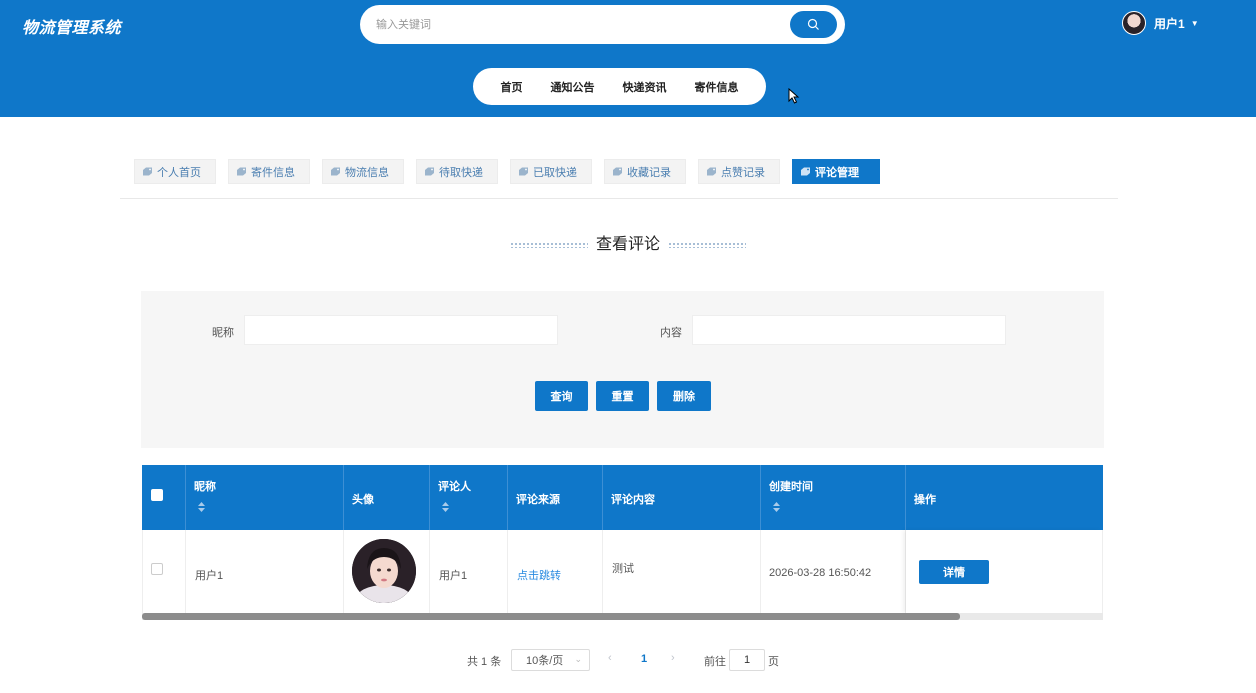 The image size is (1256, 693). What do you see at coordinates (265, 497) in the screenshot?
I see `header-nickname: 昵称` at bounding box center [265, 497].